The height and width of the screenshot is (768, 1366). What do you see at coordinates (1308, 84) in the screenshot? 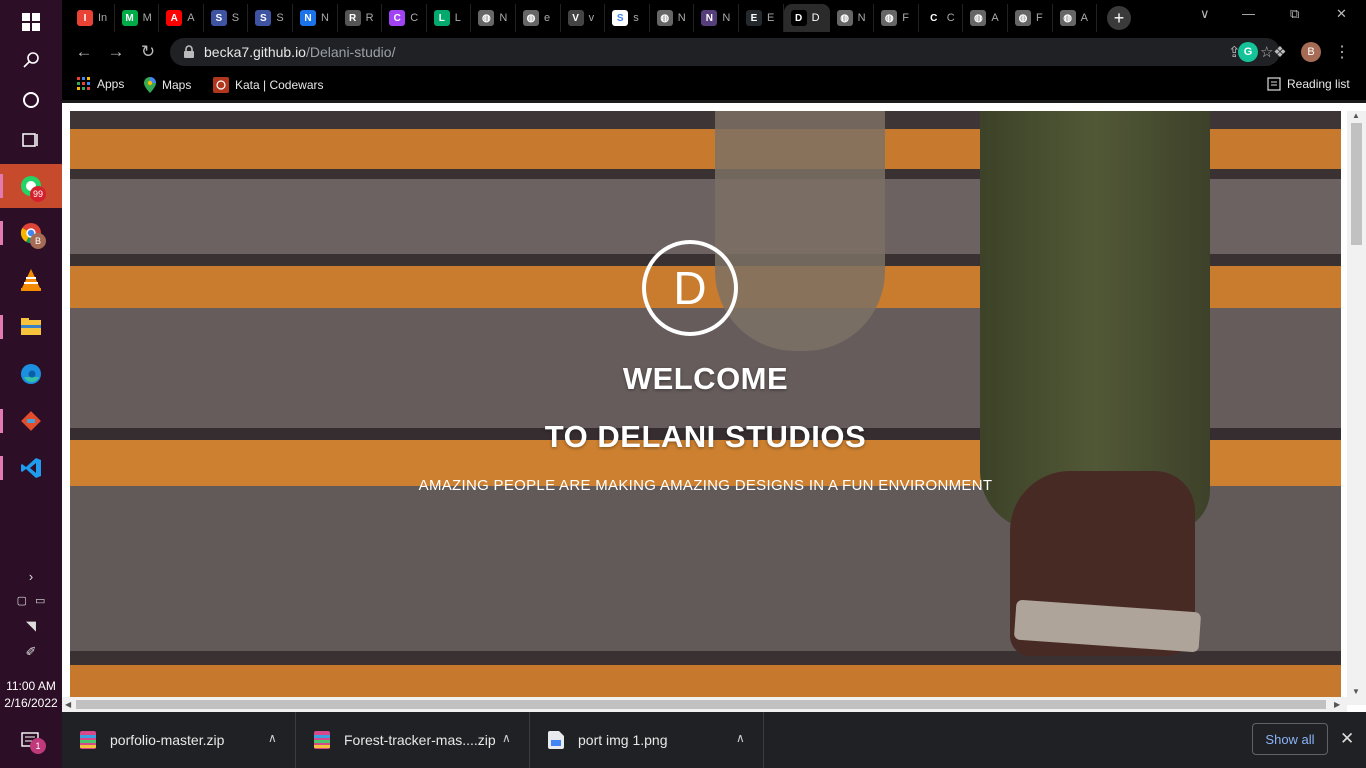
I see `reading-list-button: Reading list` at bounding box center [1308, 84].